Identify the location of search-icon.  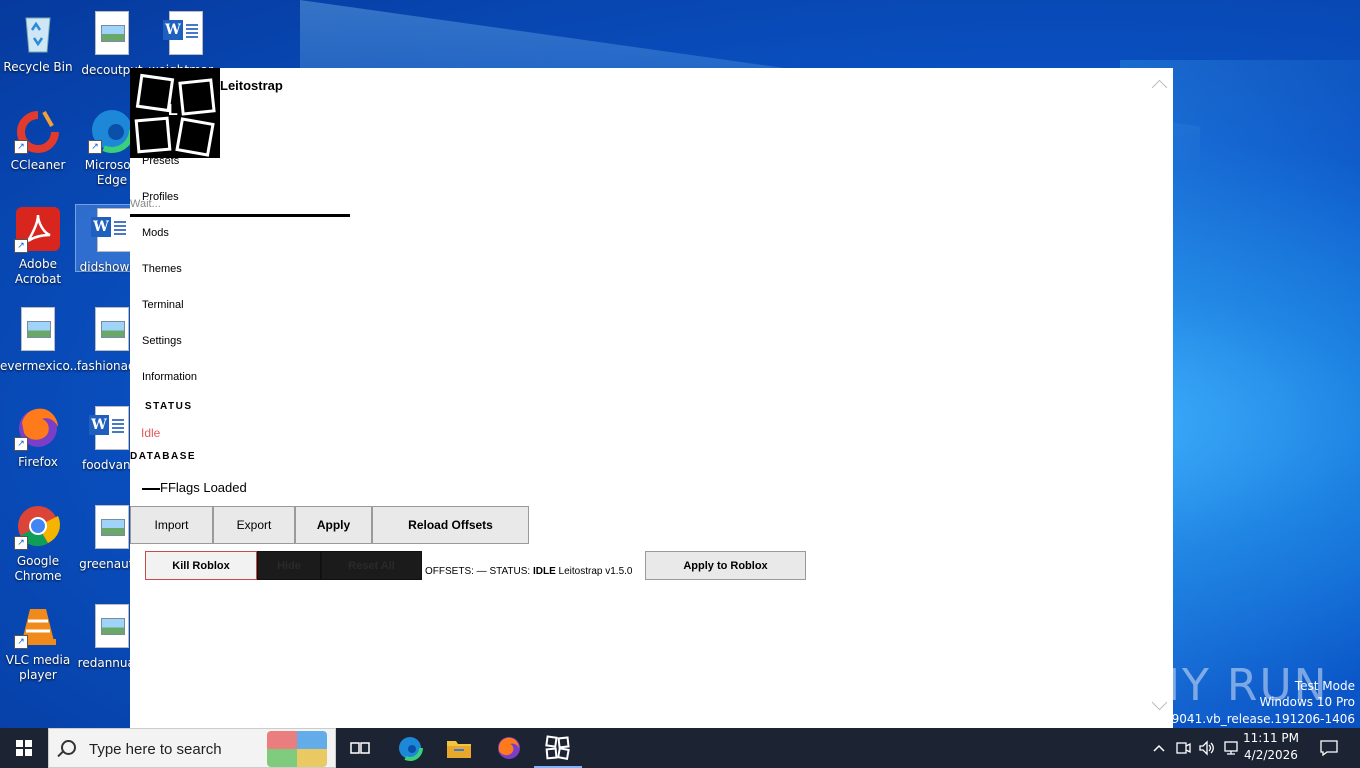
(68, 747).